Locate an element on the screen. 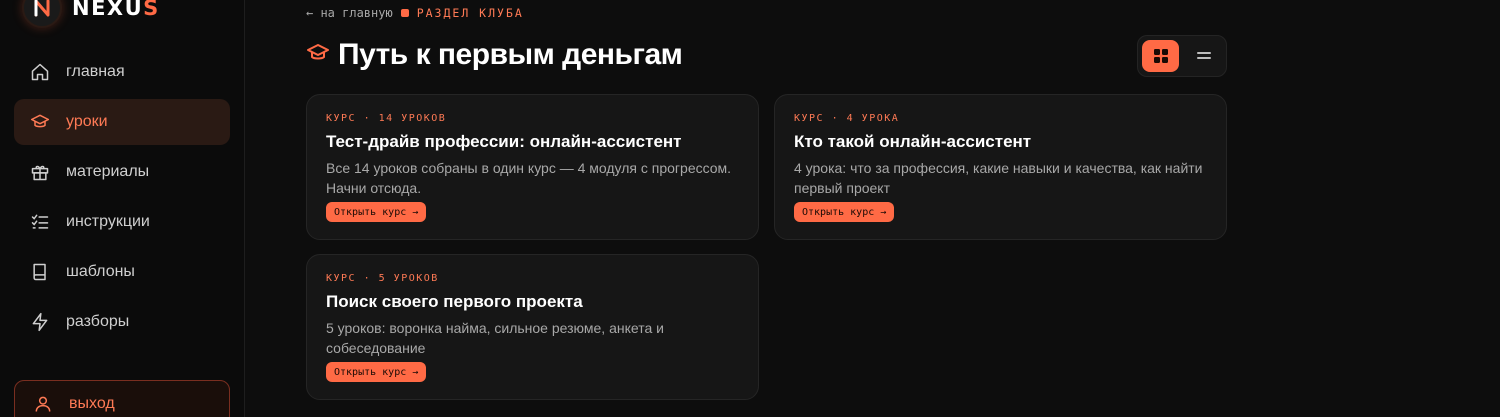  sidebar-item-label: инструкции is located at coordinates (108, 221).